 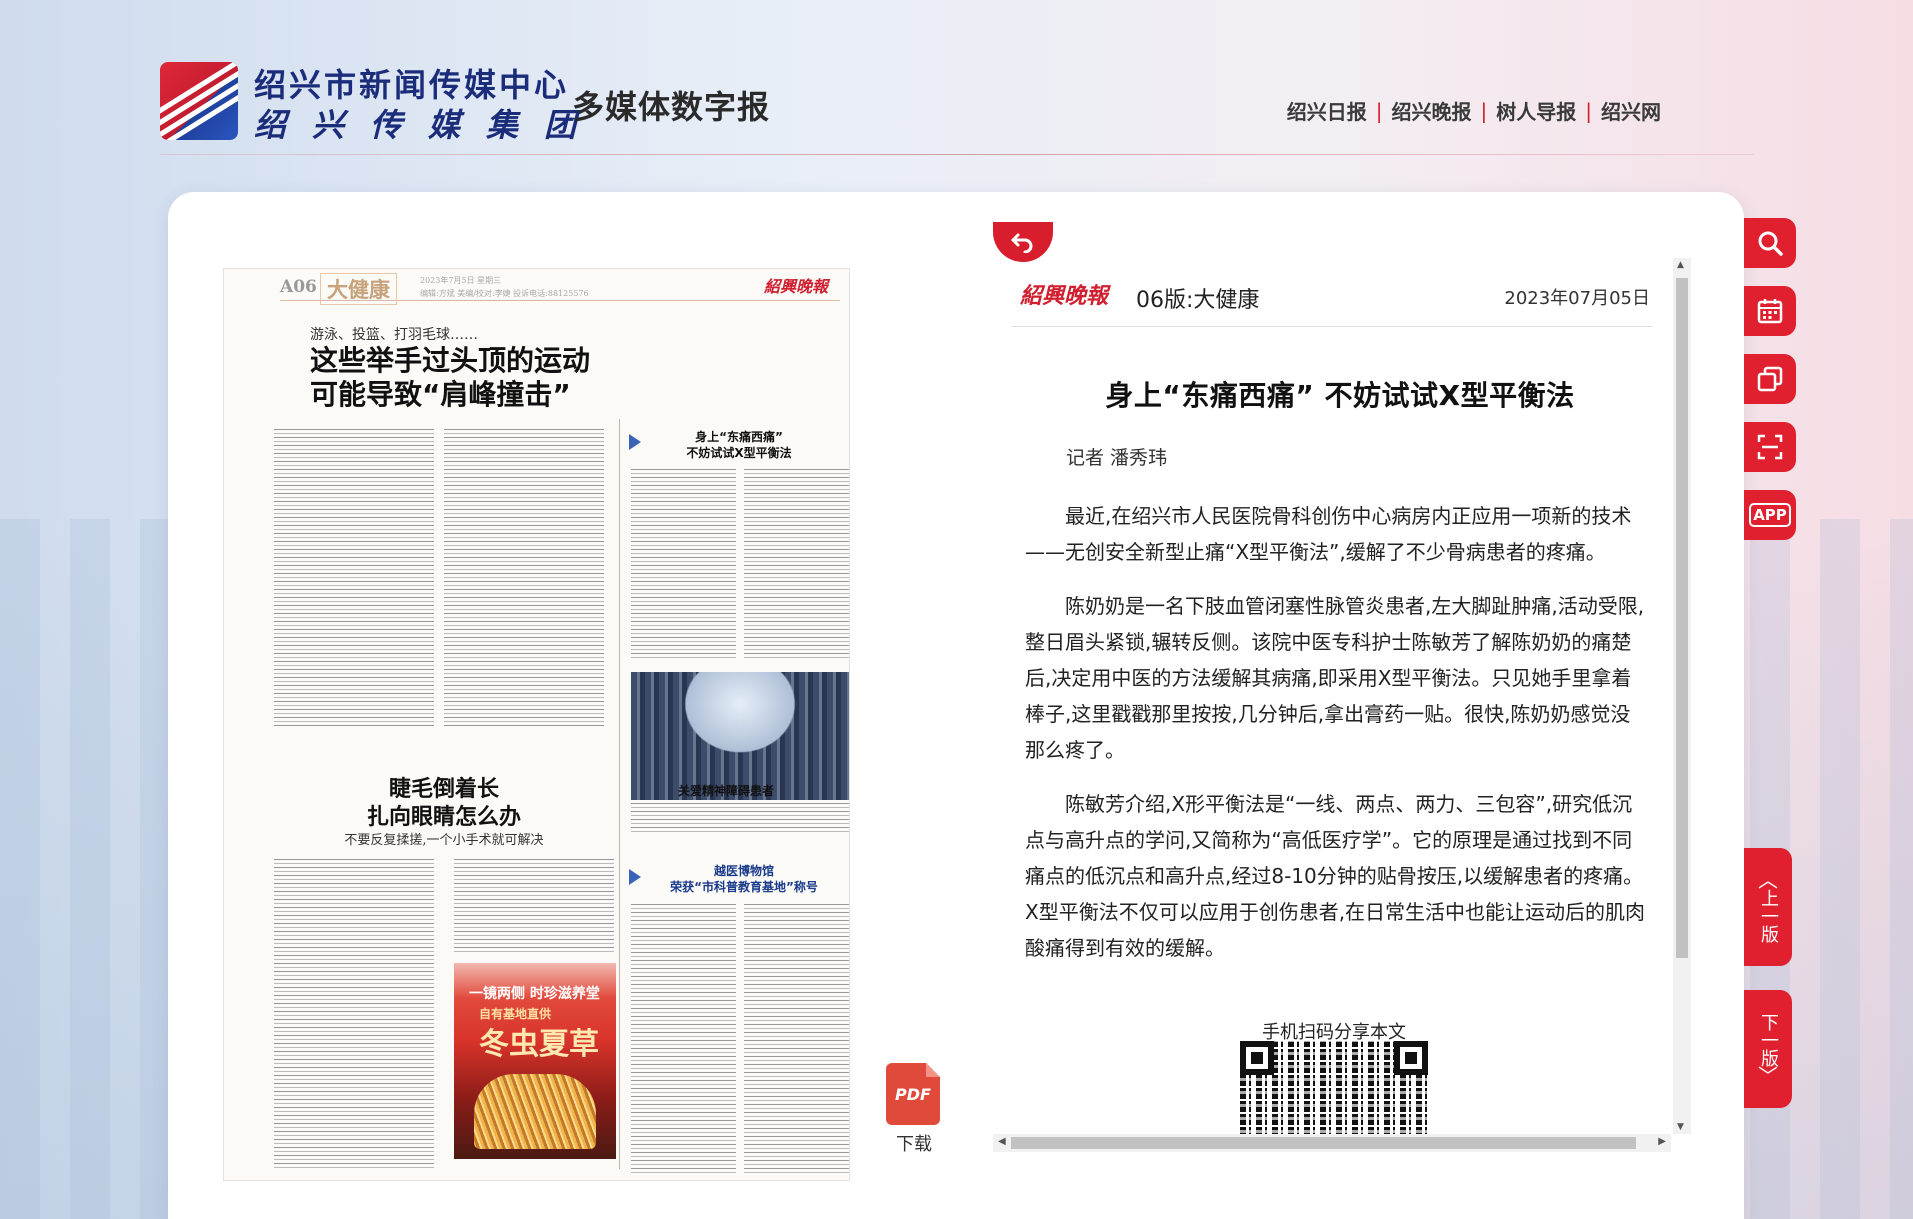 What do you see at coordinates (1474, 110) in the screenshot?
I see `top-nav: 绍兴日报 | 绍兴晚报 | 树人导报 | 绍兴网` at bounding box center [1474, 110].